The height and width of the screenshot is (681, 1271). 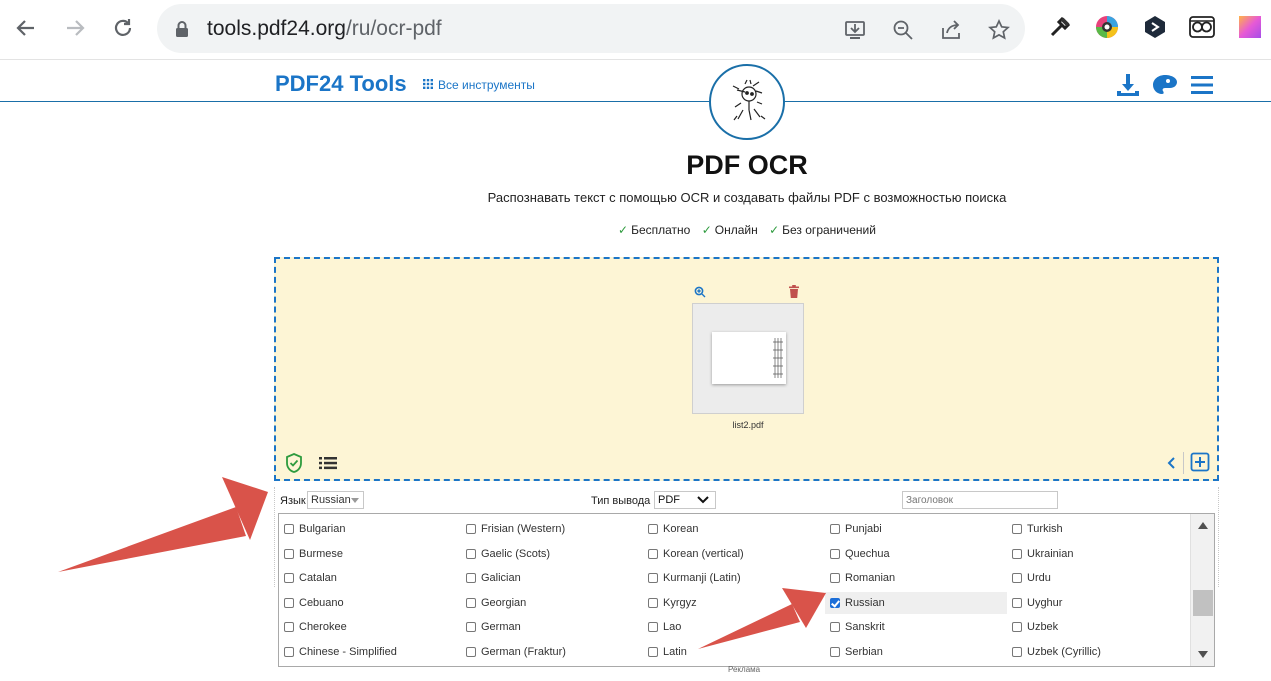 I want to click on forward-icon, so click(x=75, y=28).